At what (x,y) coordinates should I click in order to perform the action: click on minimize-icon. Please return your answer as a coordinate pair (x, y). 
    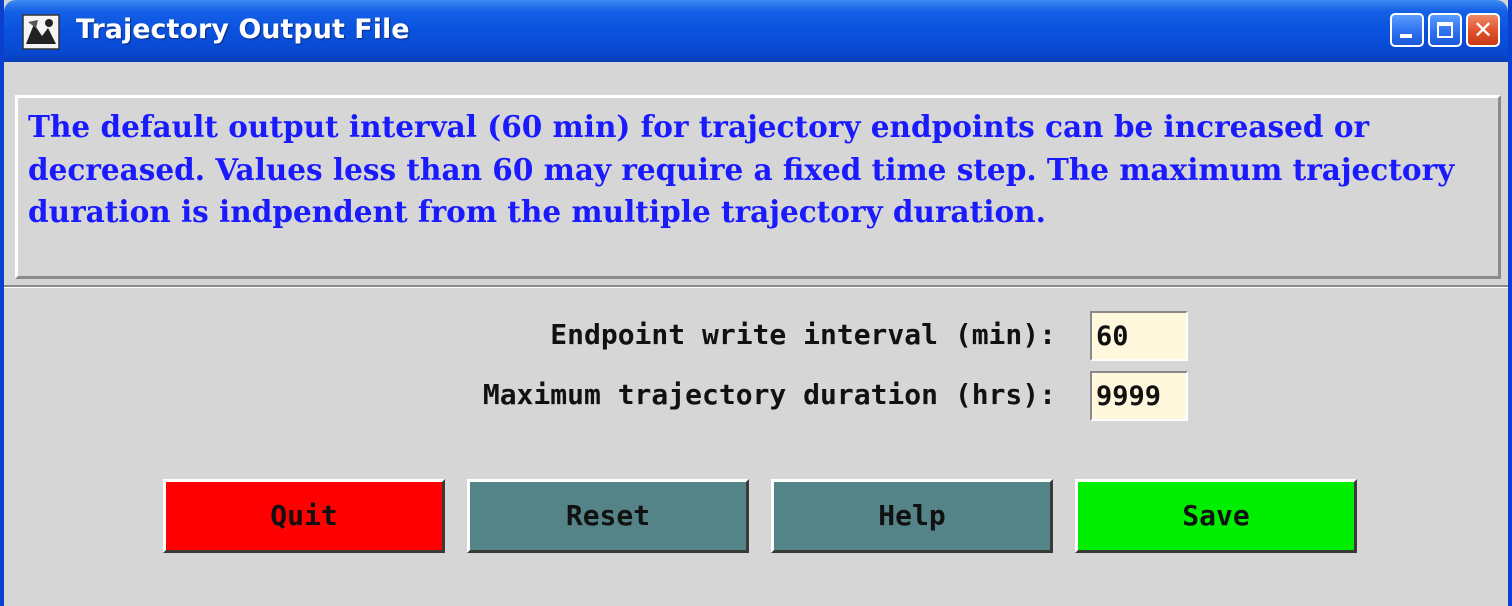
    Looking at the image, I should click on (1406, 36).